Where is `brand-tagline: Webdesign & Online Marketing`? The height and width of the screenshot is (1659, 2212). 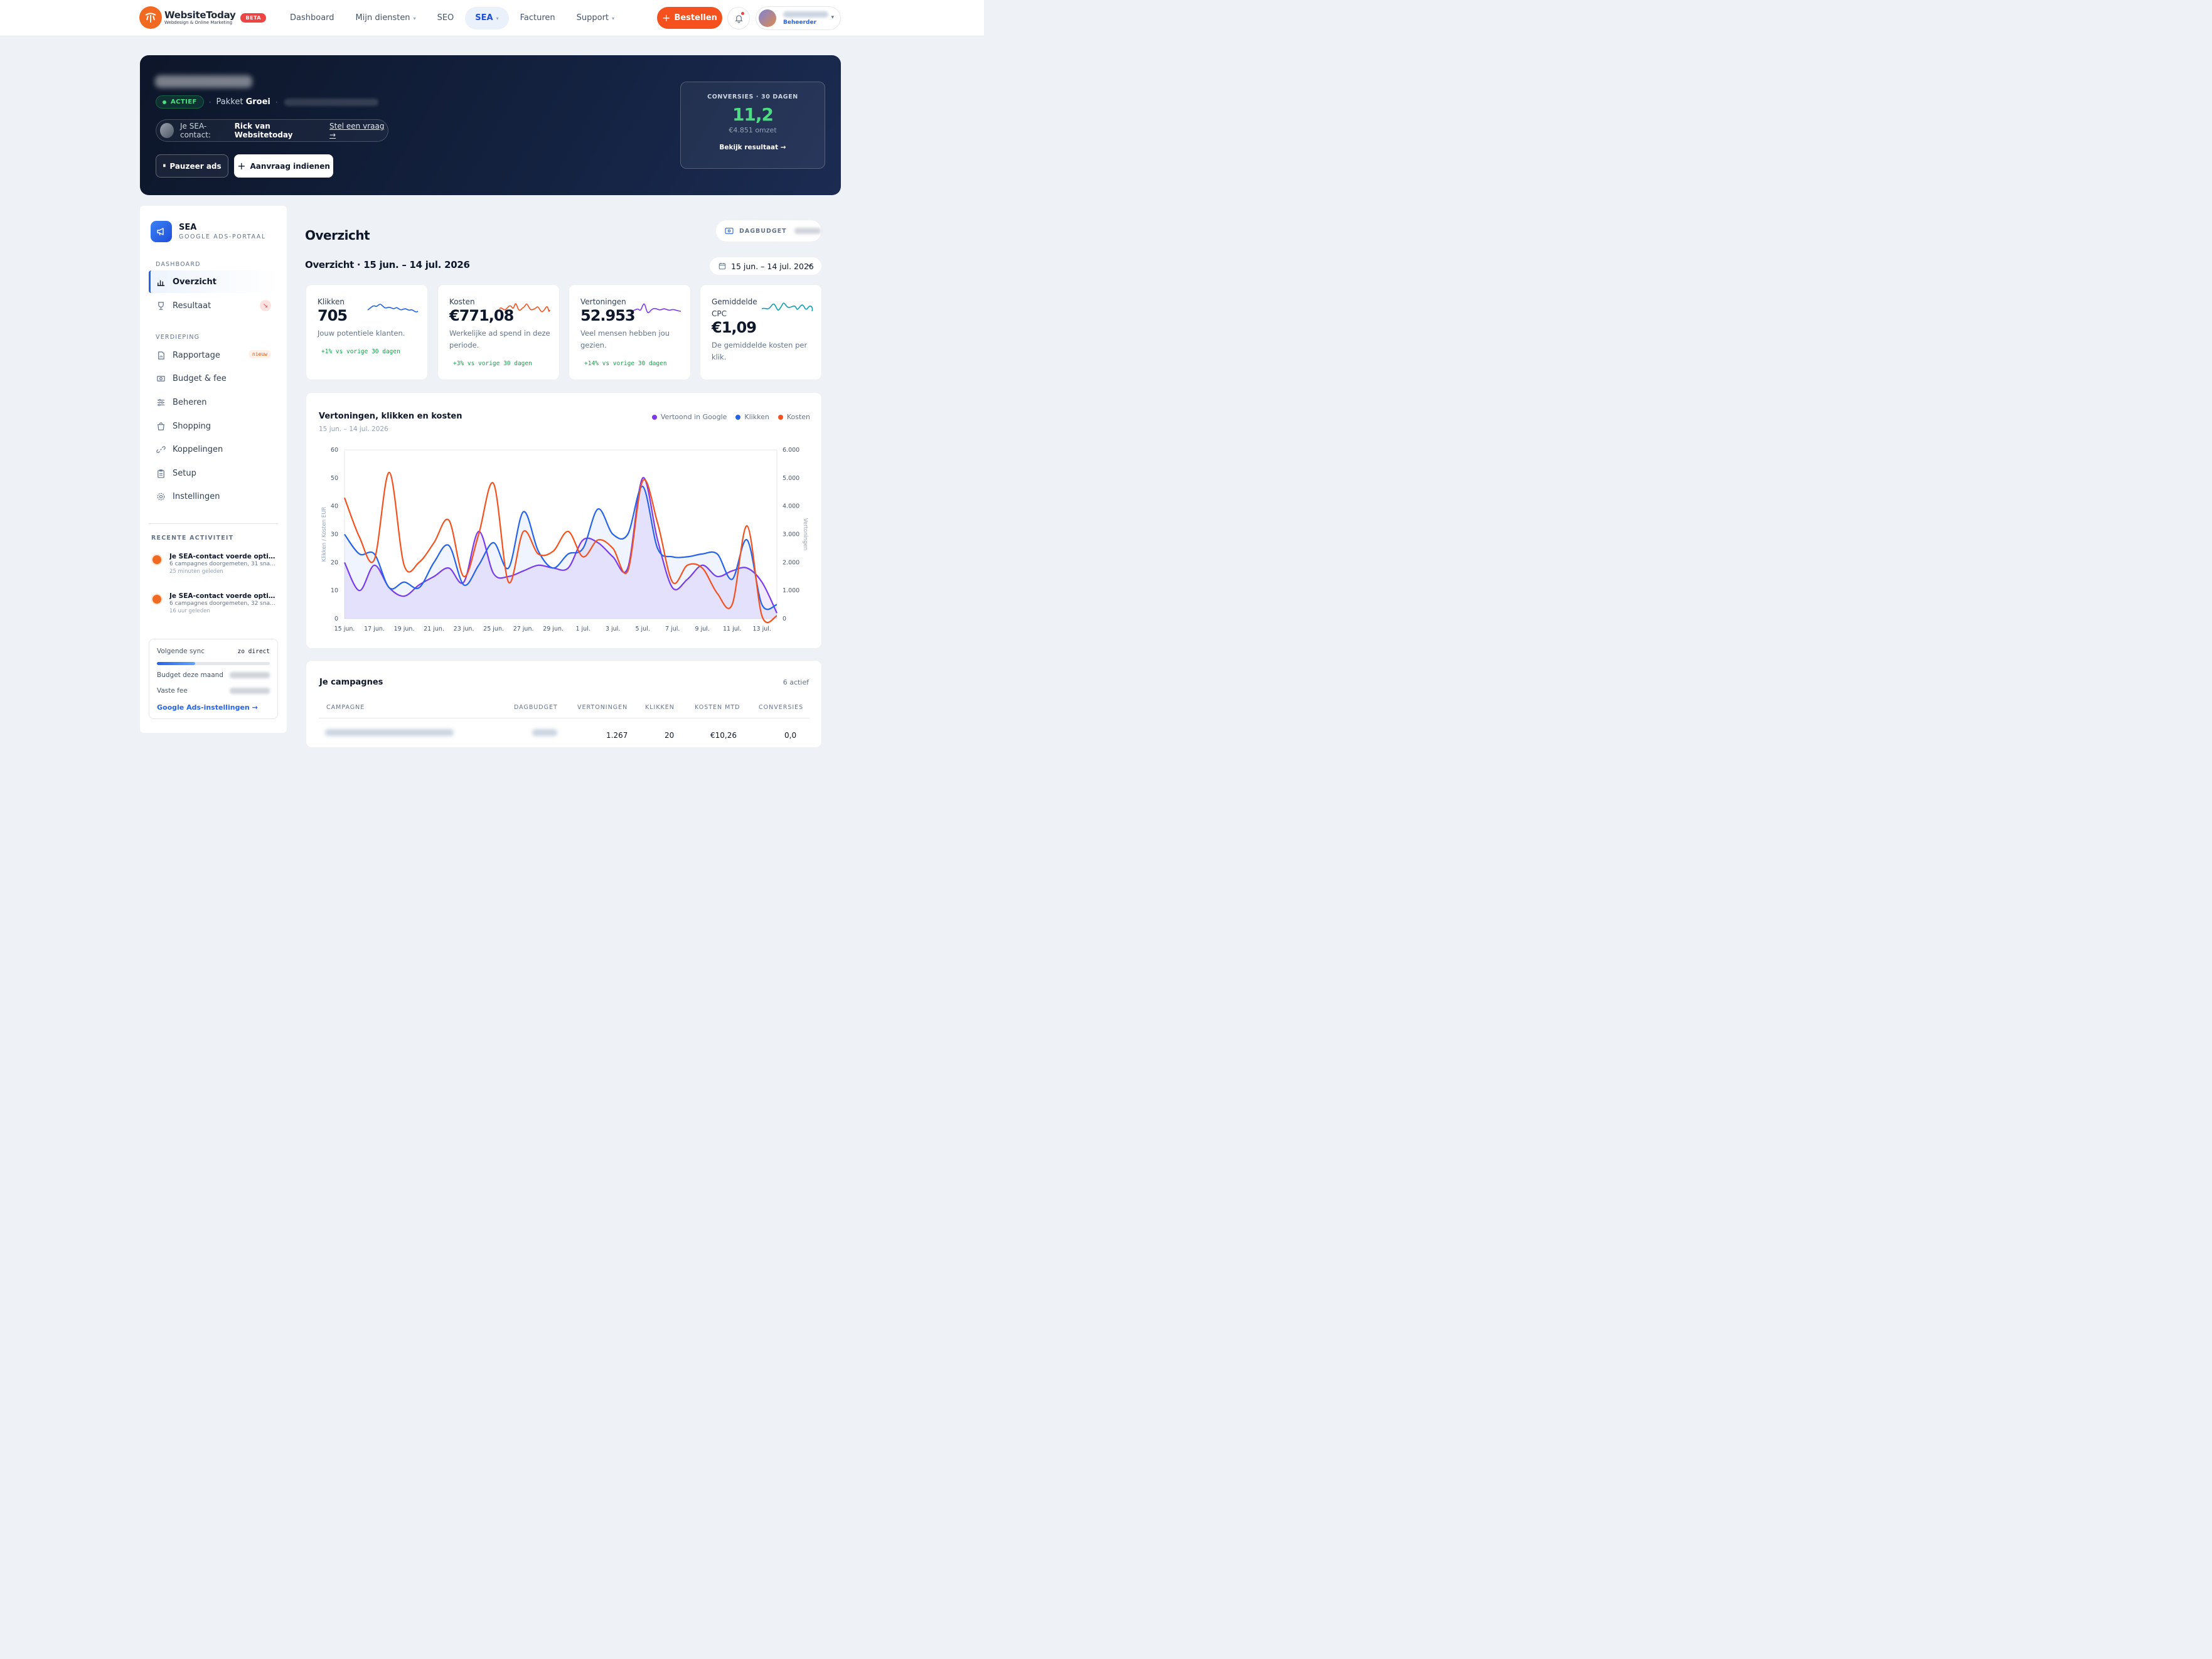 brand-tagline: Webdesign & Online Marketing is located at coordinates (198, 22).